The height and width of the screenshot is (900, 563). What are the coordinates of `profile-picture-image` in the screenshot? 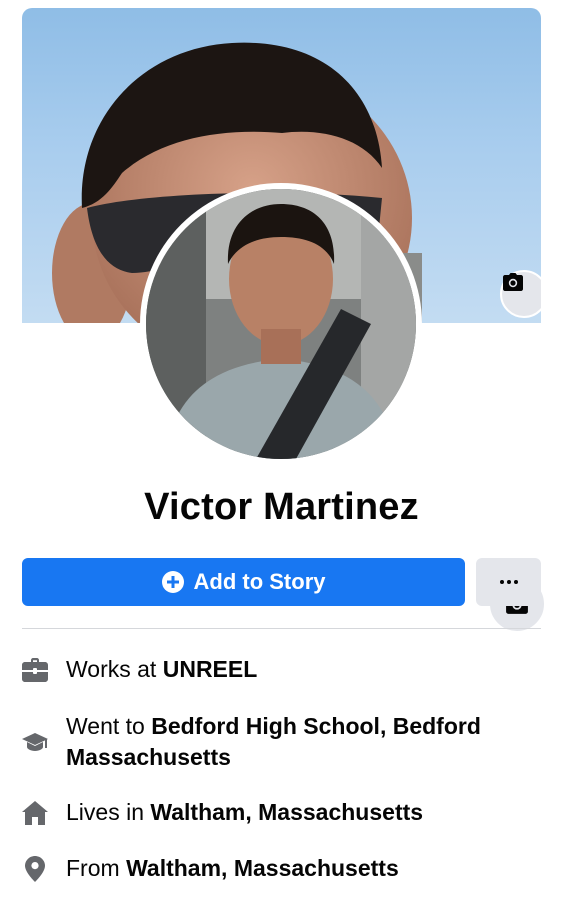 It's located at (281, 324).